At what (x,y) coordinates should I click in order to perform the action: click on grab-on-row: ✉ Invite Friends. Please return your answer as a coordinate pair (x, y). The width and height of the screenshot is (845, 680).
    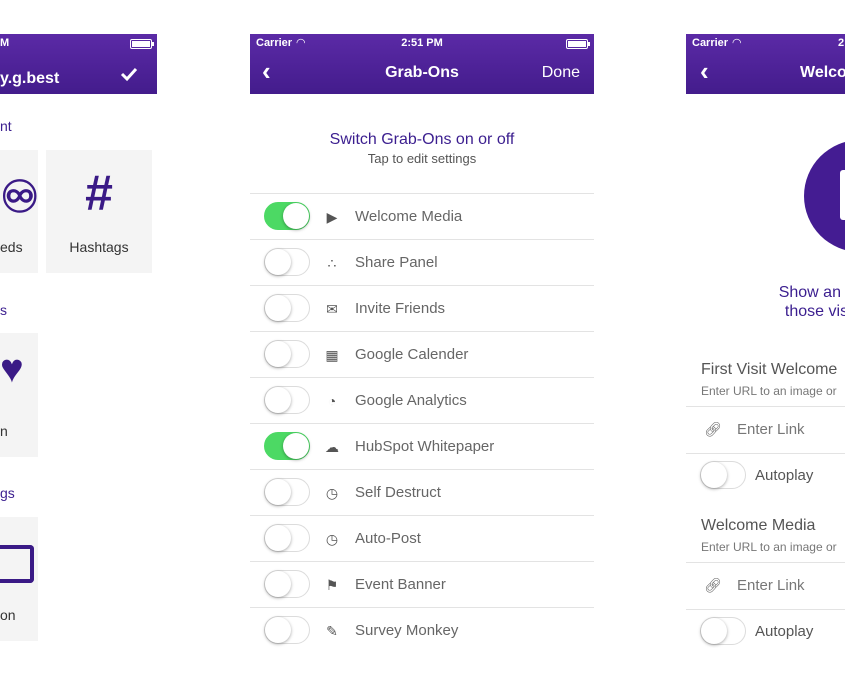
    Looking at the image, I should click on (422, 308).